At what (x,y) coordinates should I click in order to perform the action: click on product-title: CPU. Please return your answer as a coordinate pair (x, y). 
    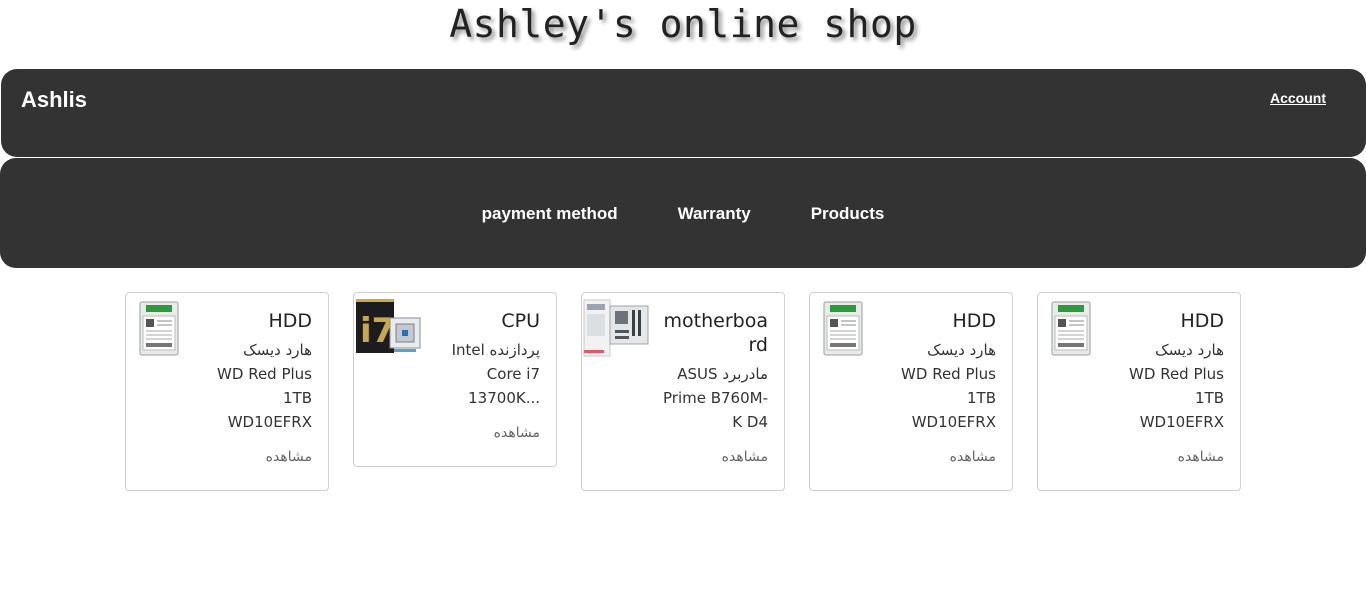
    Looking at the image, I should click on (520, 321).